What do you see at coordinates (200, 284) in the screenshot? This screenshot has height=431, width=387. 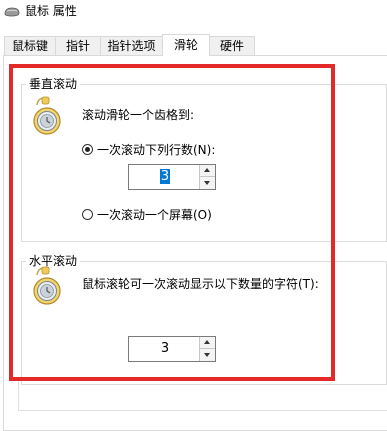 I see `horizontal-description: 鼠标滚轮可一次滚动显示以下数量的字符(T):` at bounding box center [200, 284].